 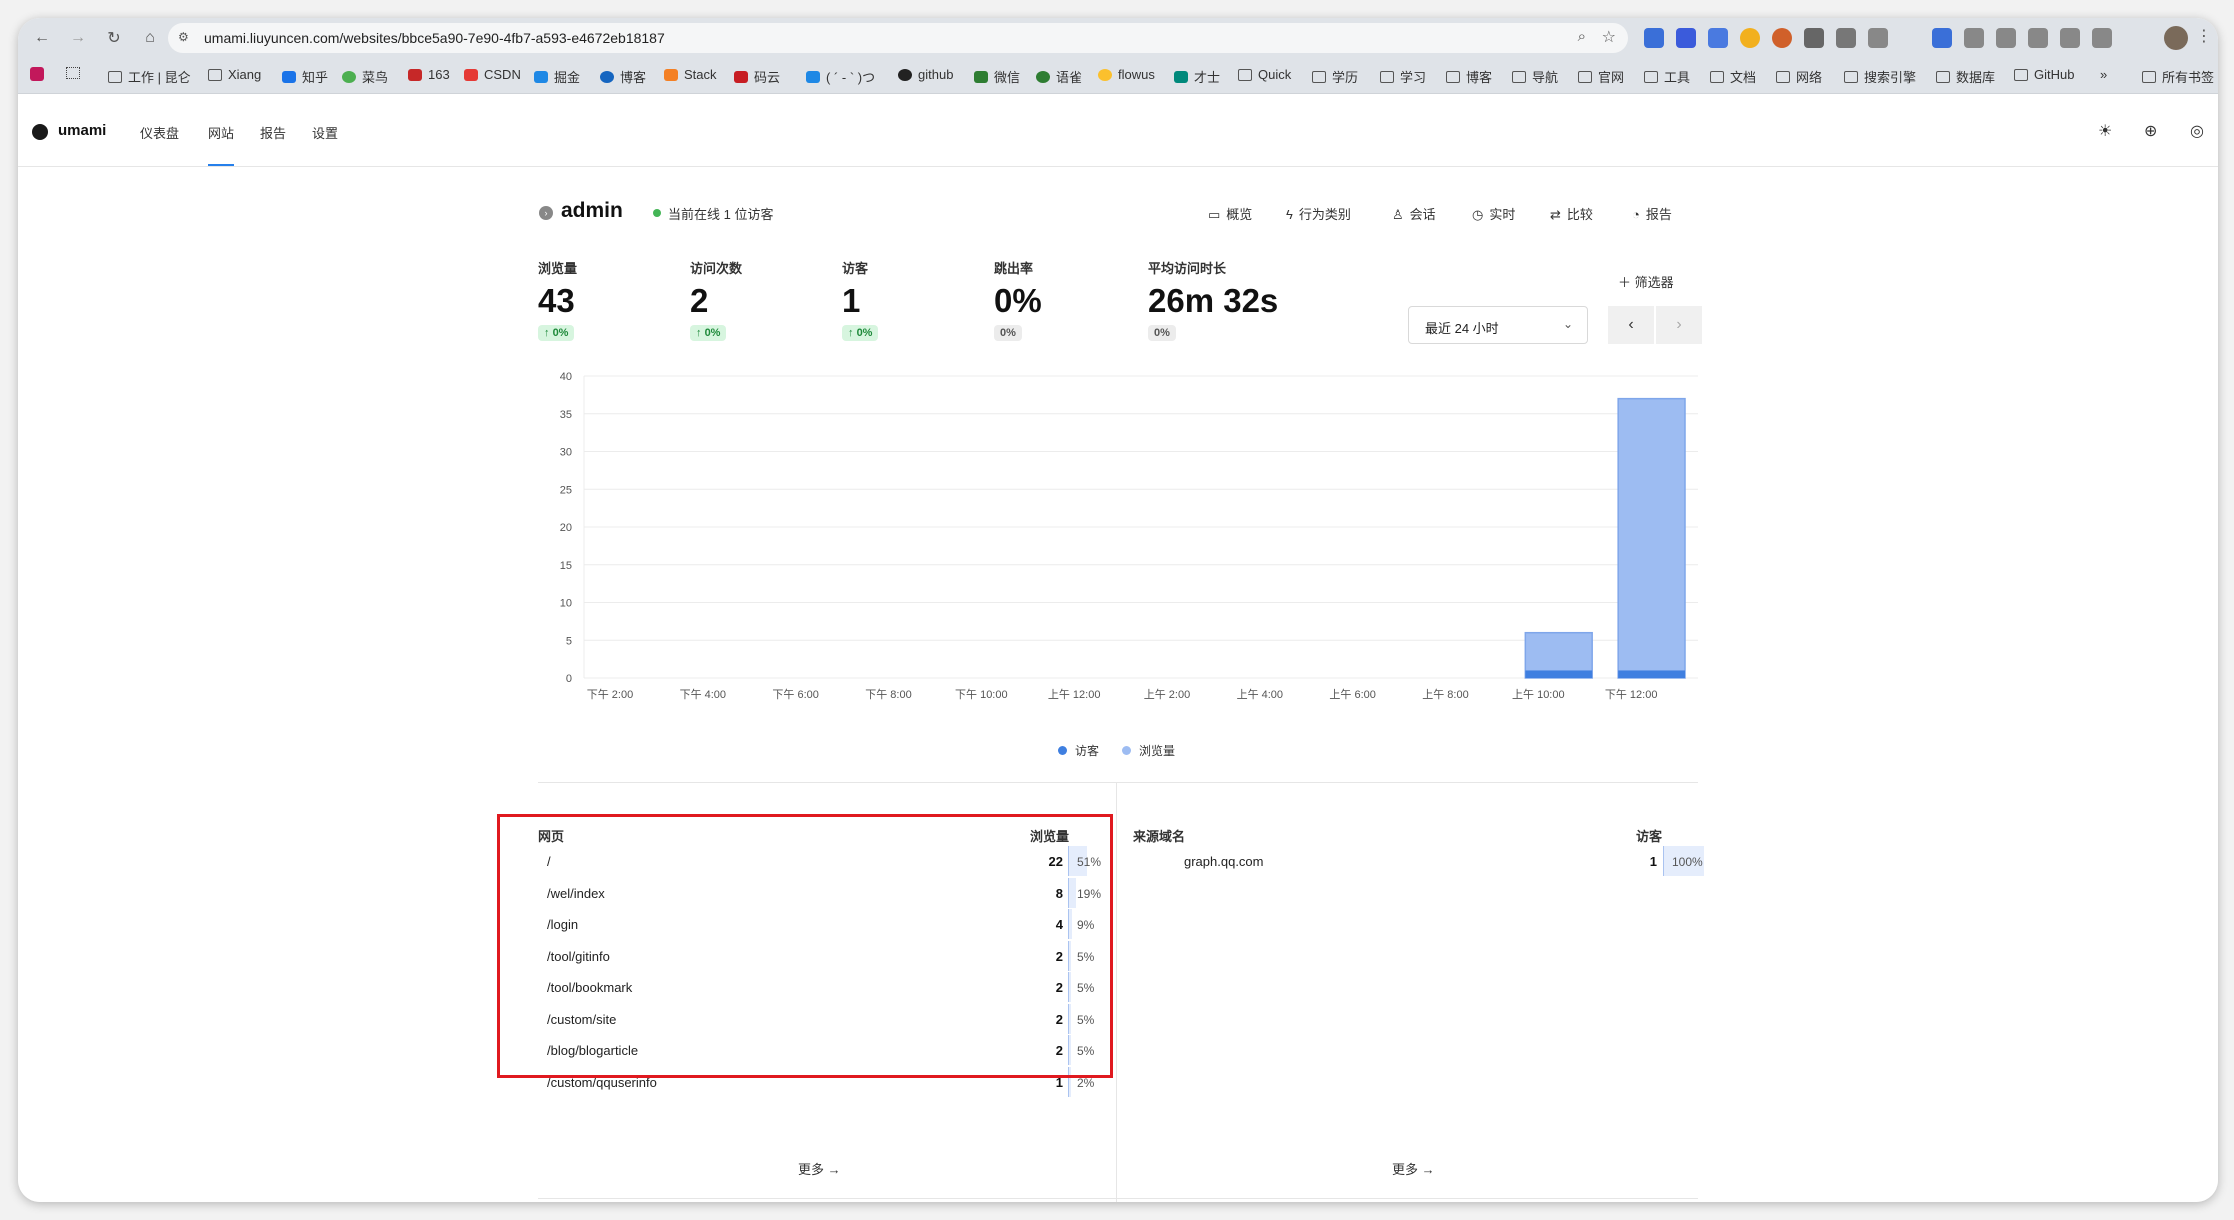 What do you see at coordinates (1414, 213) in the screenshot?
I see `tab-sessions: ♙ 会话` at bounding box center [1414, 213].